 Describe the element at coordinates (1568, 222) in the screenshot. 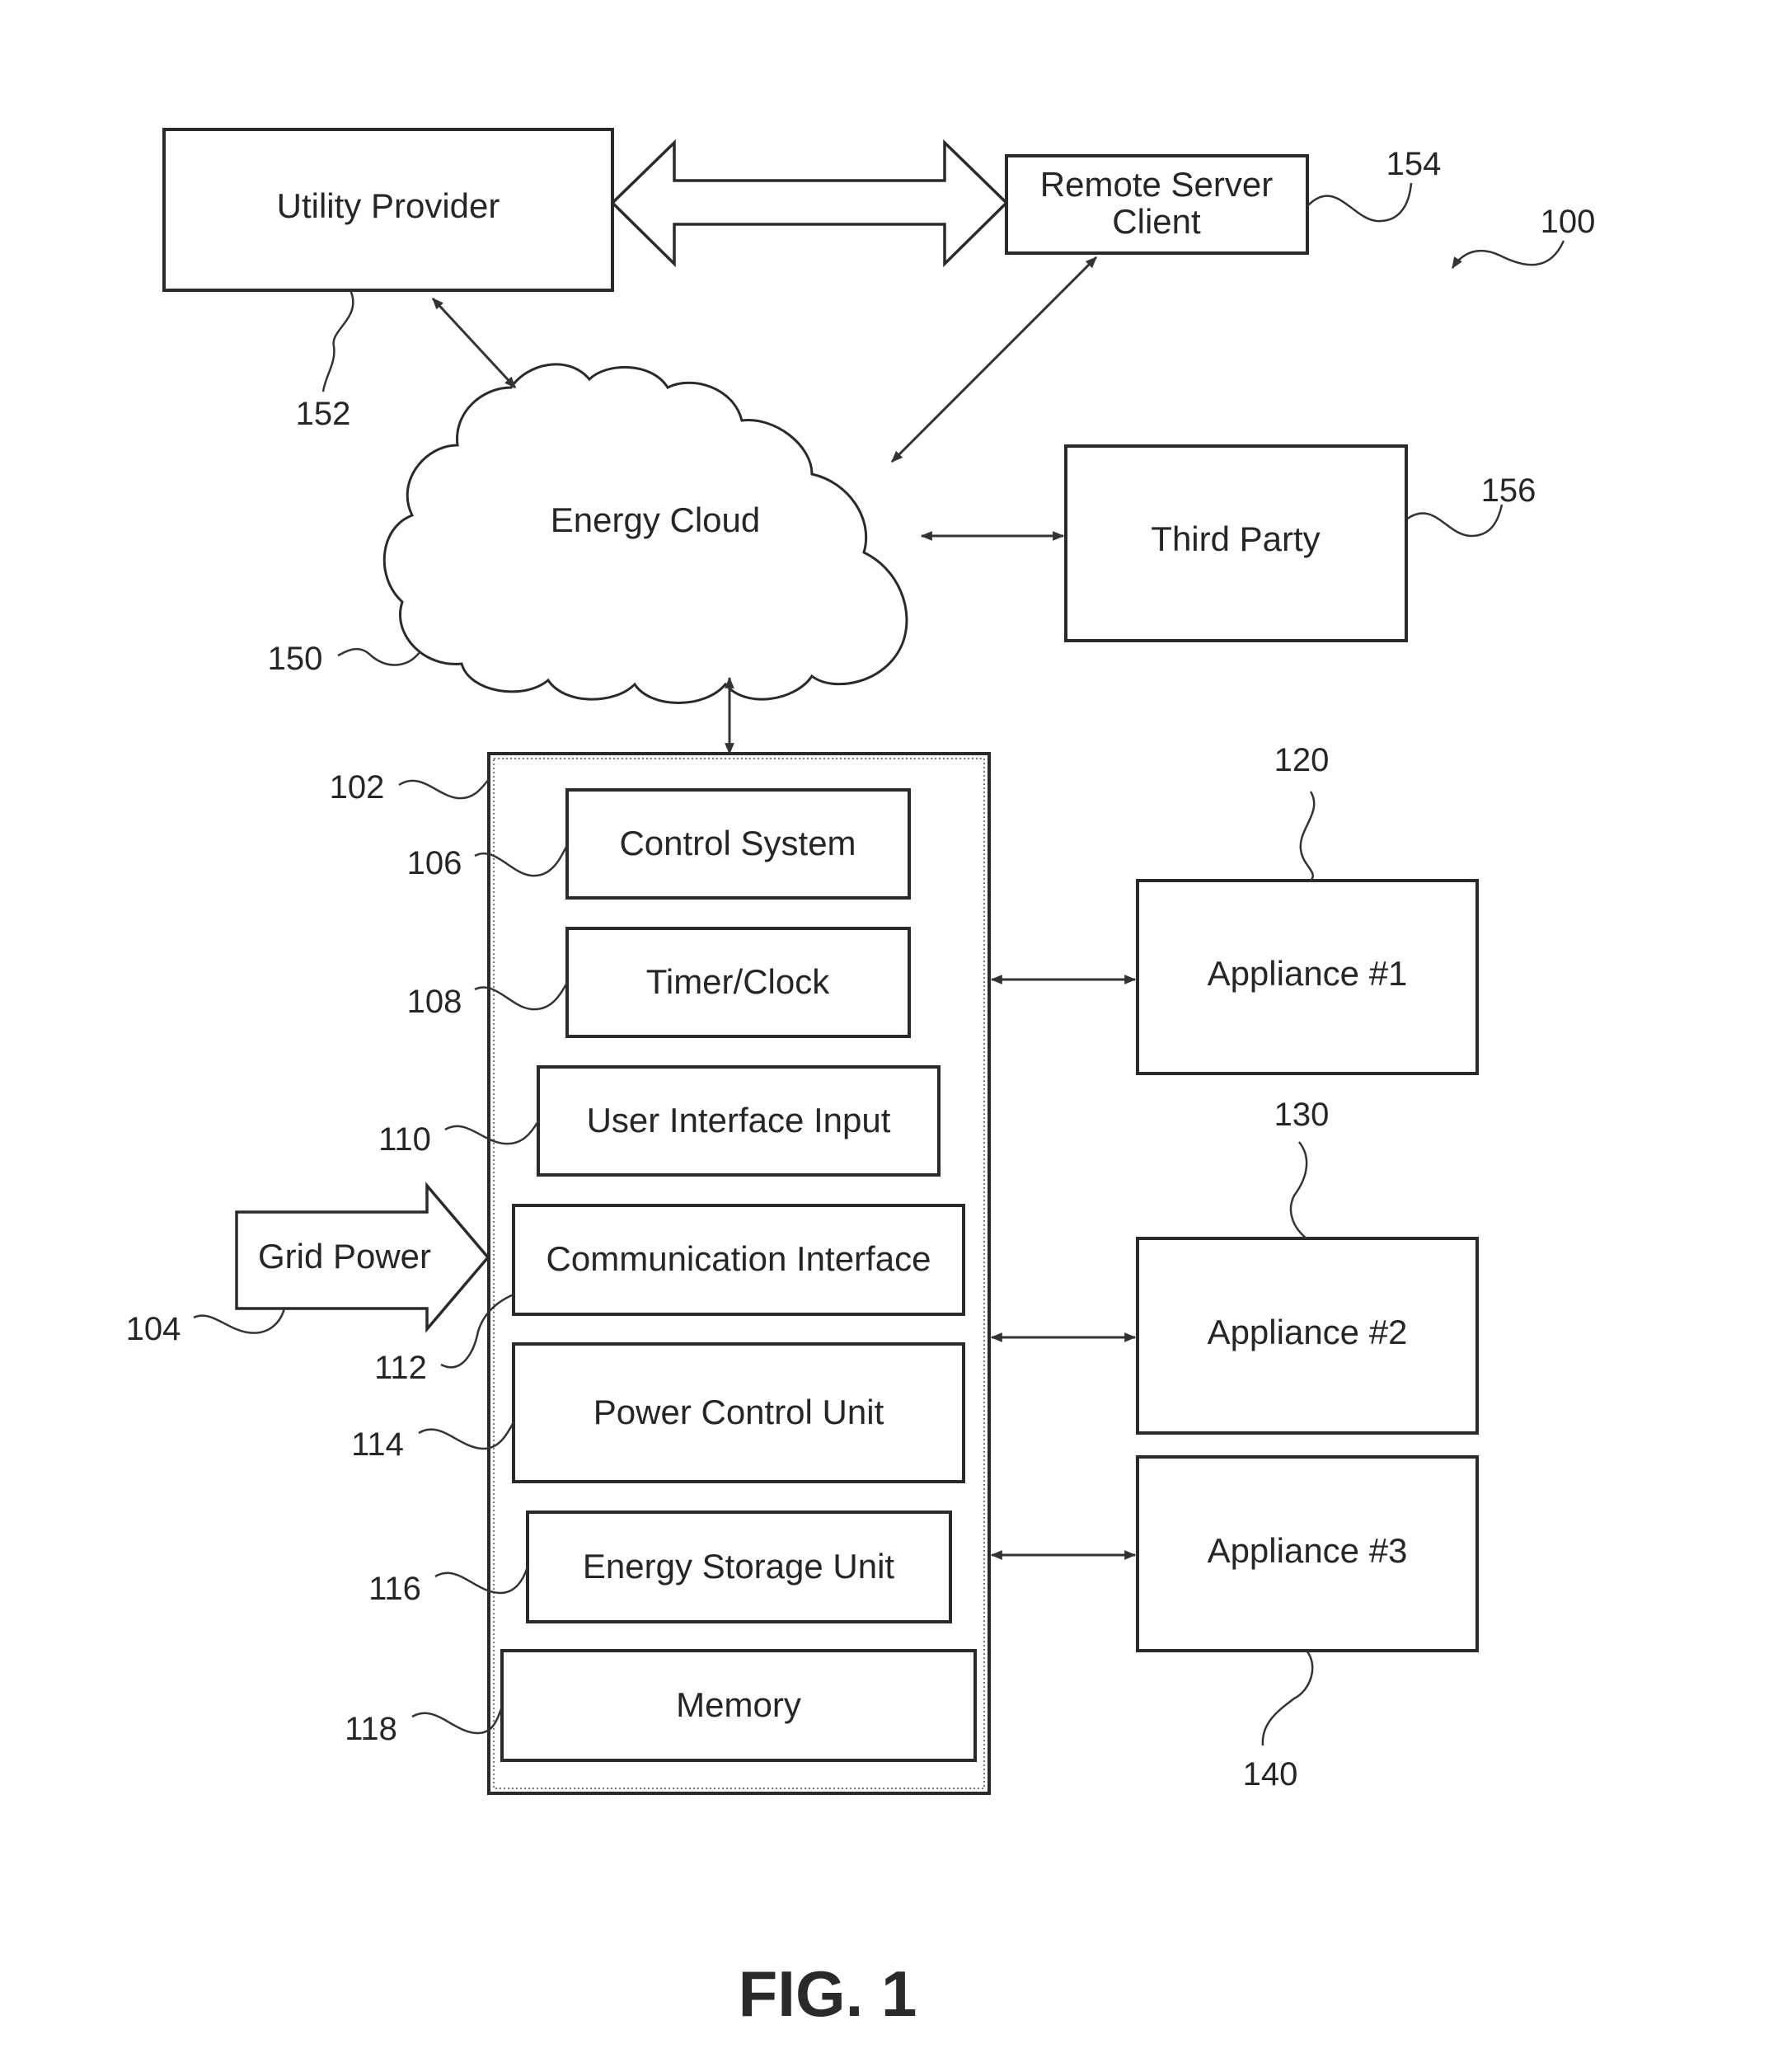

I see `ref-100: 100` at that location.